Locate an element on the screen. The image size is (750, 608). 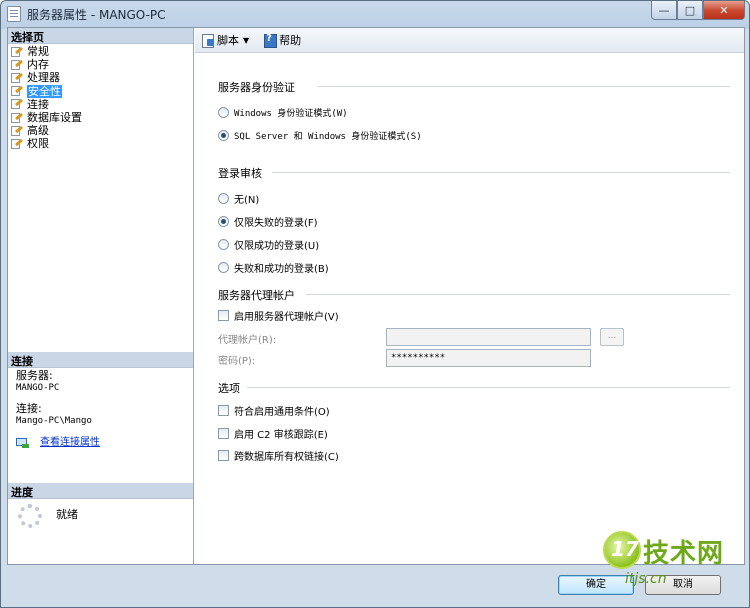
audit-none-radio: 无(N) is located at coordinates (238, 198).